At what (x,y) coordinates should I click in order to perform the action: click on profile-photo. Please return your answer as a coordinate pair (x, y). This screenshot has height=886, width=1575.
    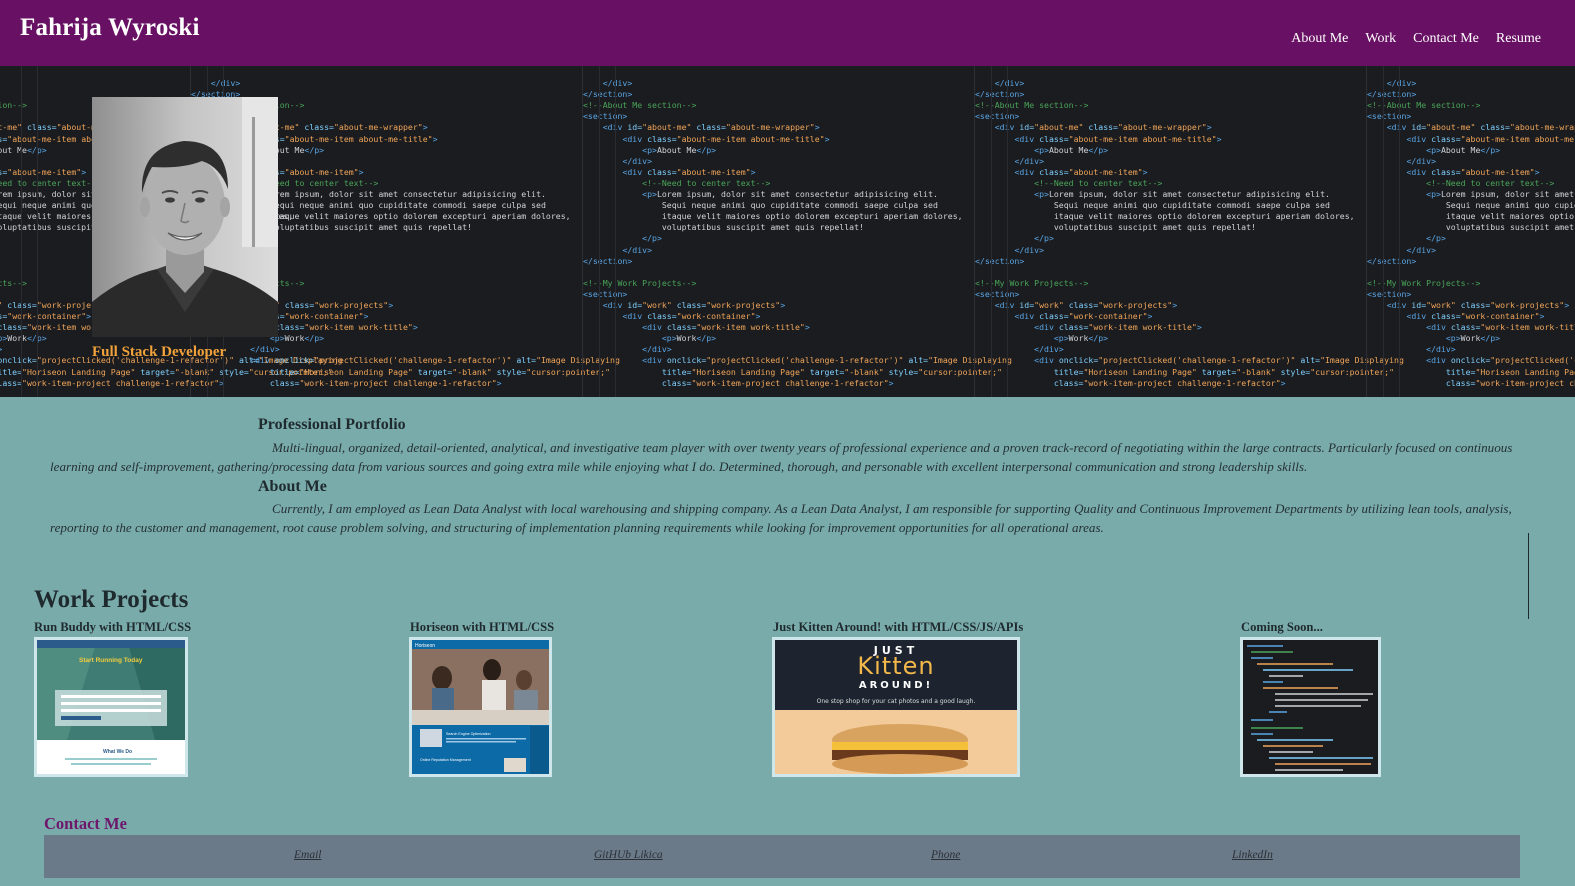
    Looking at the image, I should click on (185, 217).